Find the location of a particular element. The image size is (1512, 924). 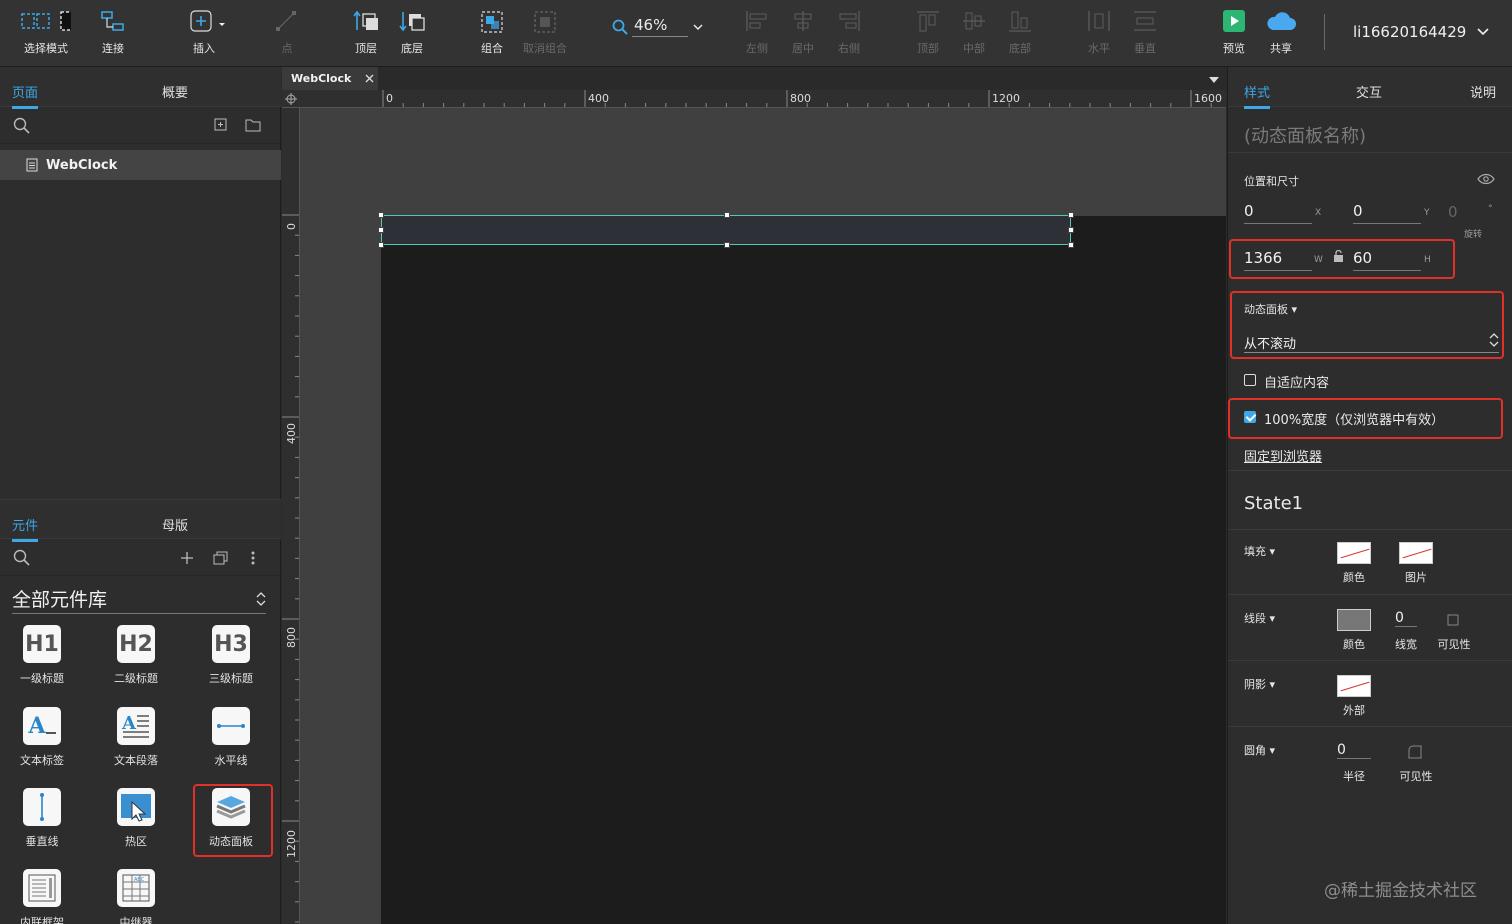

tab-list-chevron-icon is located at coordinates (1214, 80).